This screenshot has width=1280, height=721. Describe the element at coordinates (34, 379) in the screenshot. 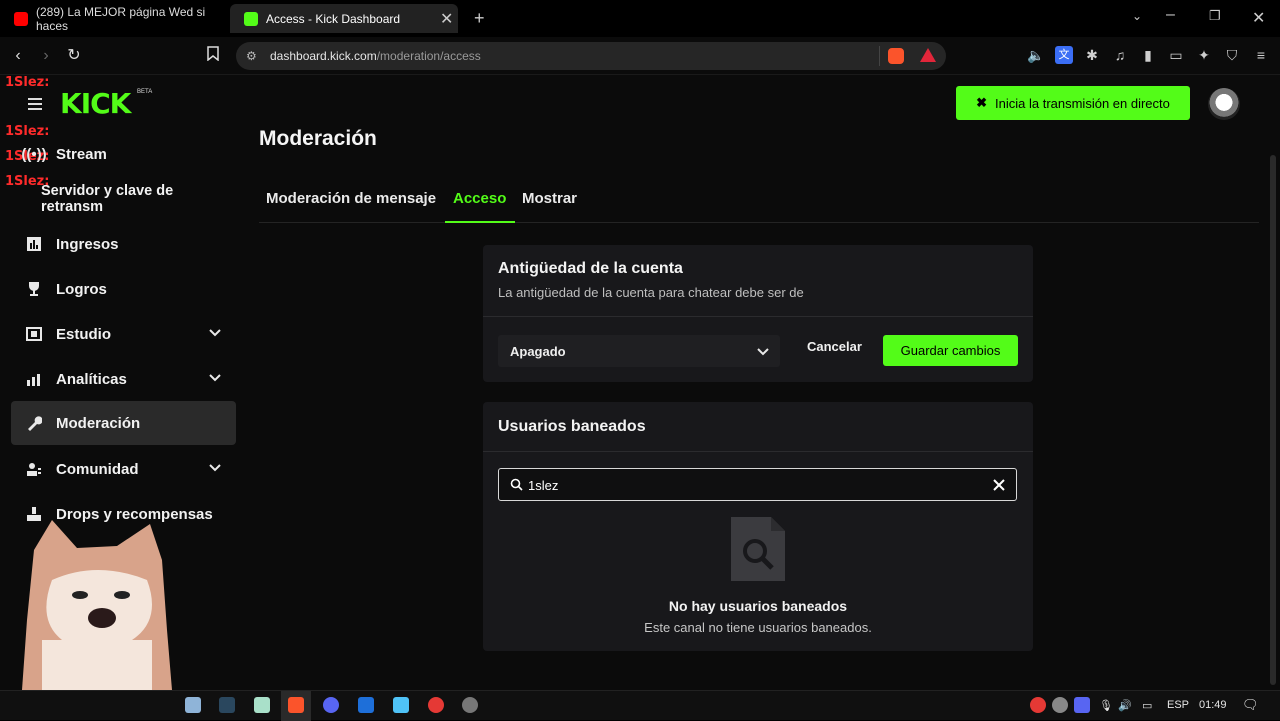

I see `analytics-icon` at that location.